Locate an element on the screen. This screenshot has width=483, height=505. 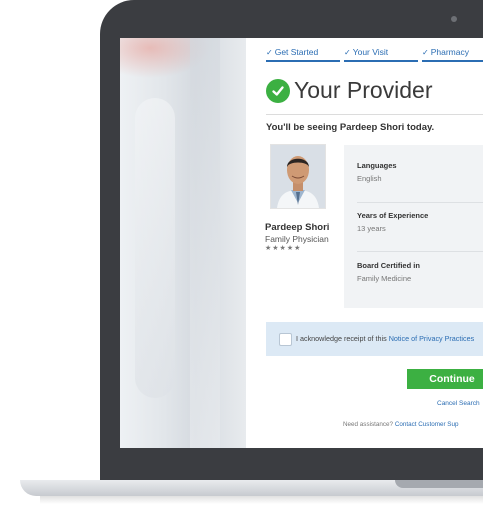
assistance-text: Need assistance? Contact Customer Sup is located at coordinates (401, 424).